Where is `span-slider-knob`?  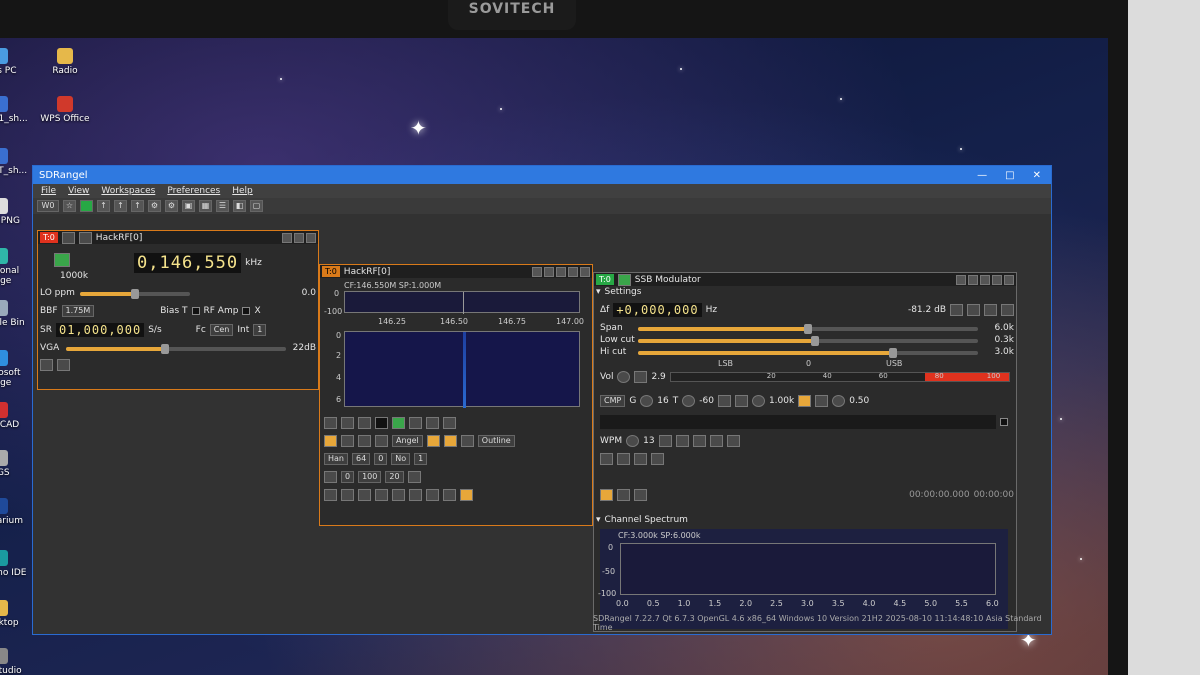 span-slider-knob is located at coordinates (808, 329).